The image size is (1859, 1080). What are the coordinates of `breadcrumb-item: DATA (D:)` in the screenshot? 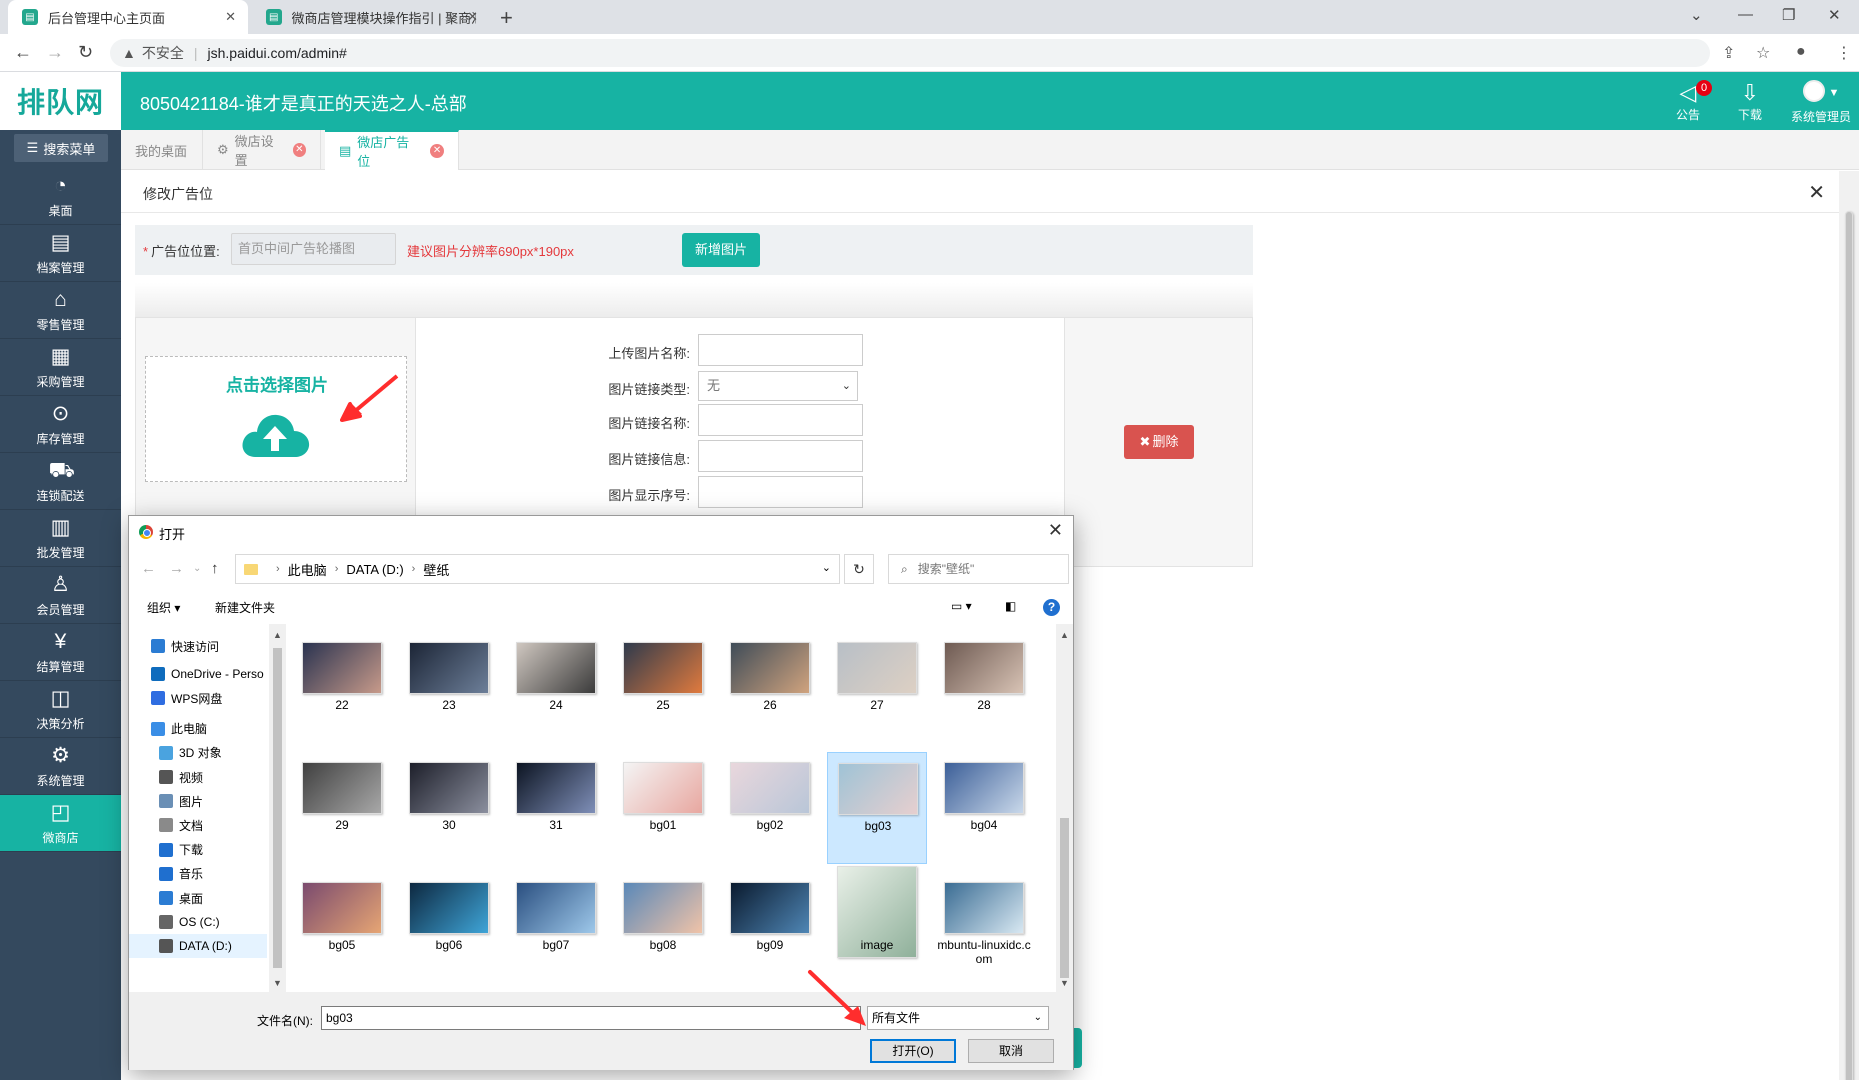 It's located at (374, 569).